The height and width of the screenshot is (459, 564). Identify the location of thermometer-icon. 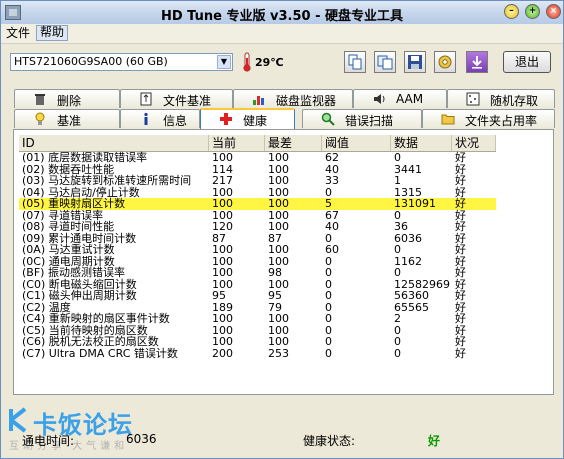
(247, 62).